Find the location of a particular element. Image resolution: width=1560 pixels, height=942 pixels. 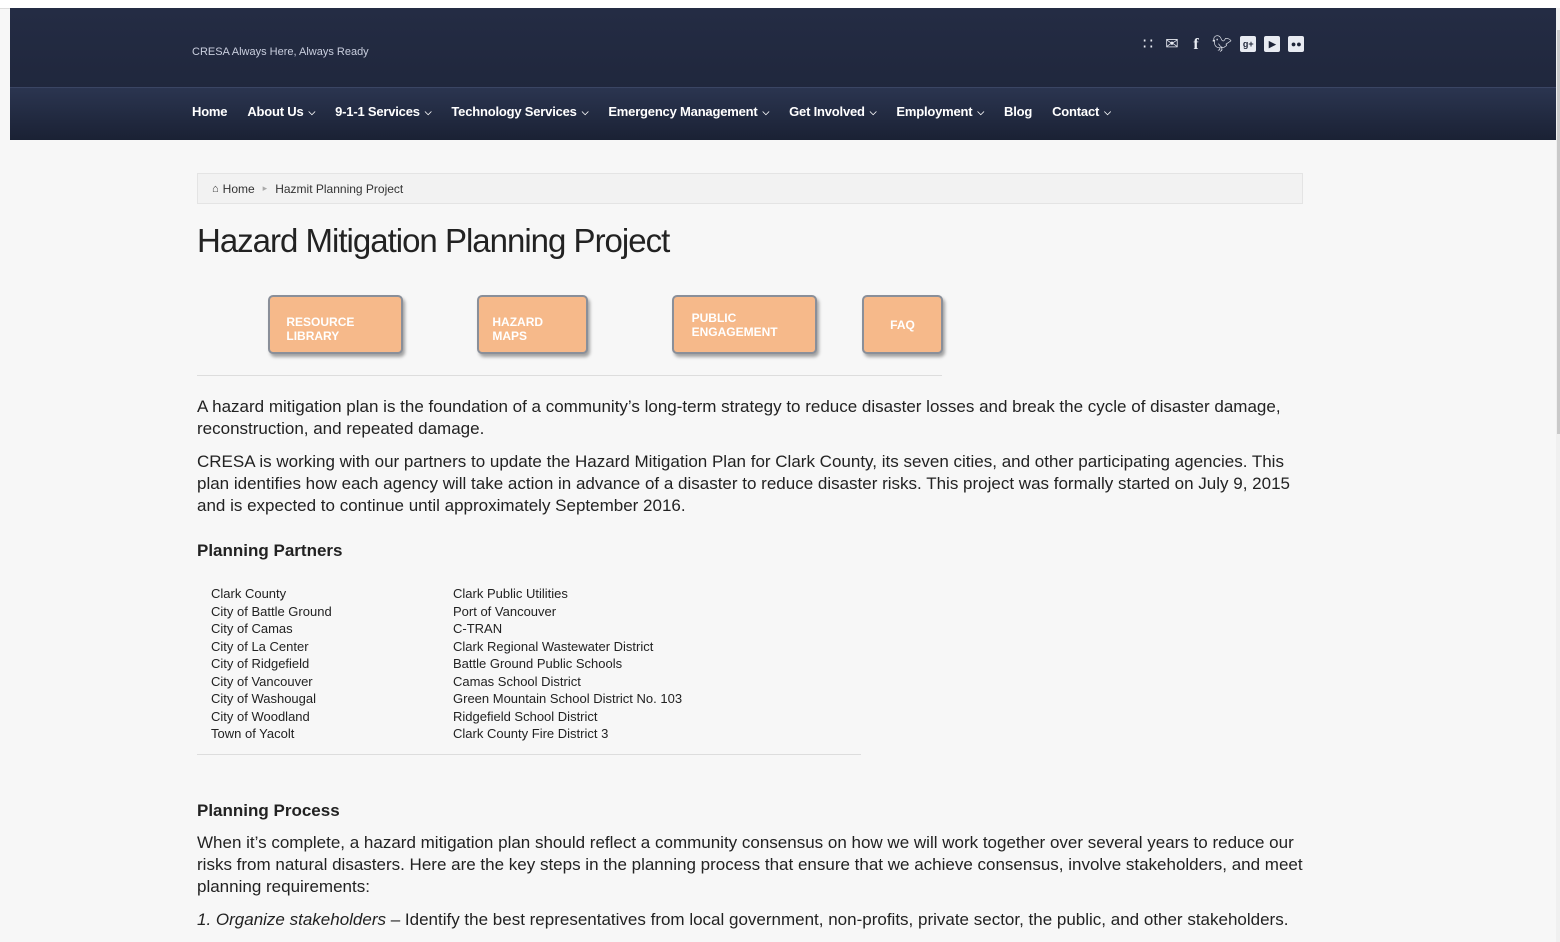

partner-item: City of Vancouver is located at coordinates (262, 681).